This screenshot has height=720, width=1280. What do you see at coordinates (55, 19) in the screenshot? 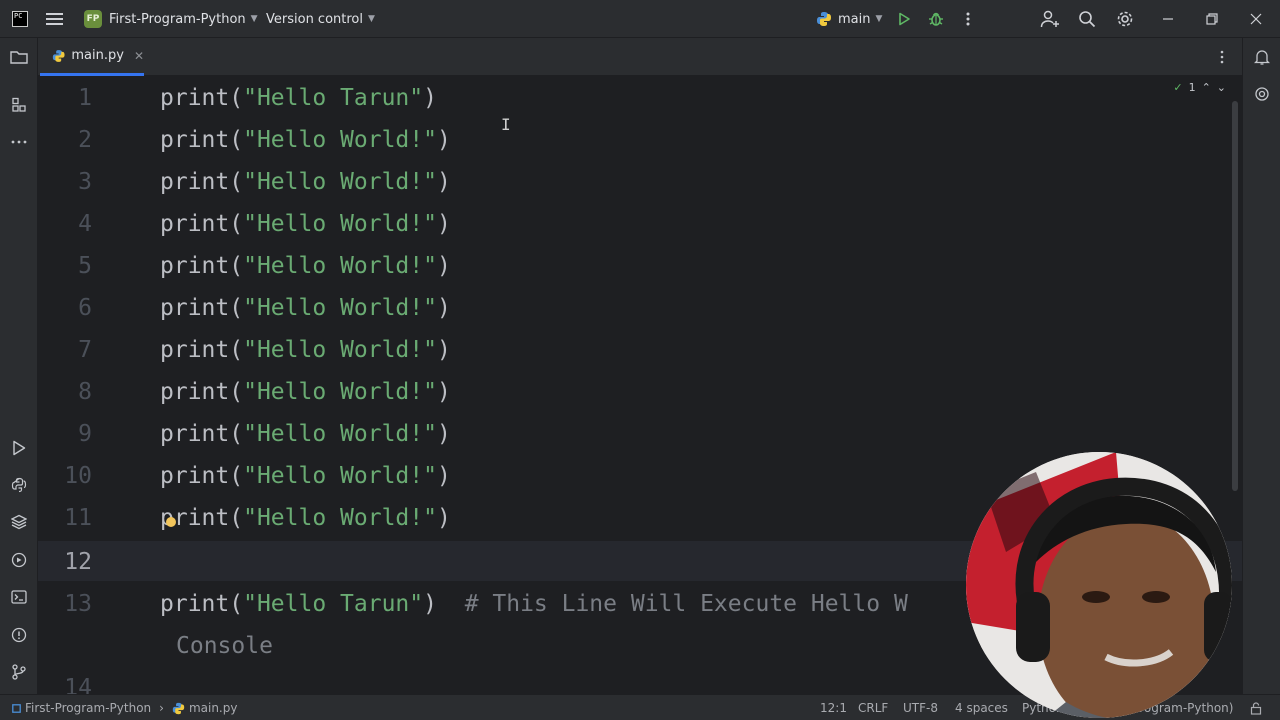
I see `main-menu-icon` at bounding box center [55, 19].